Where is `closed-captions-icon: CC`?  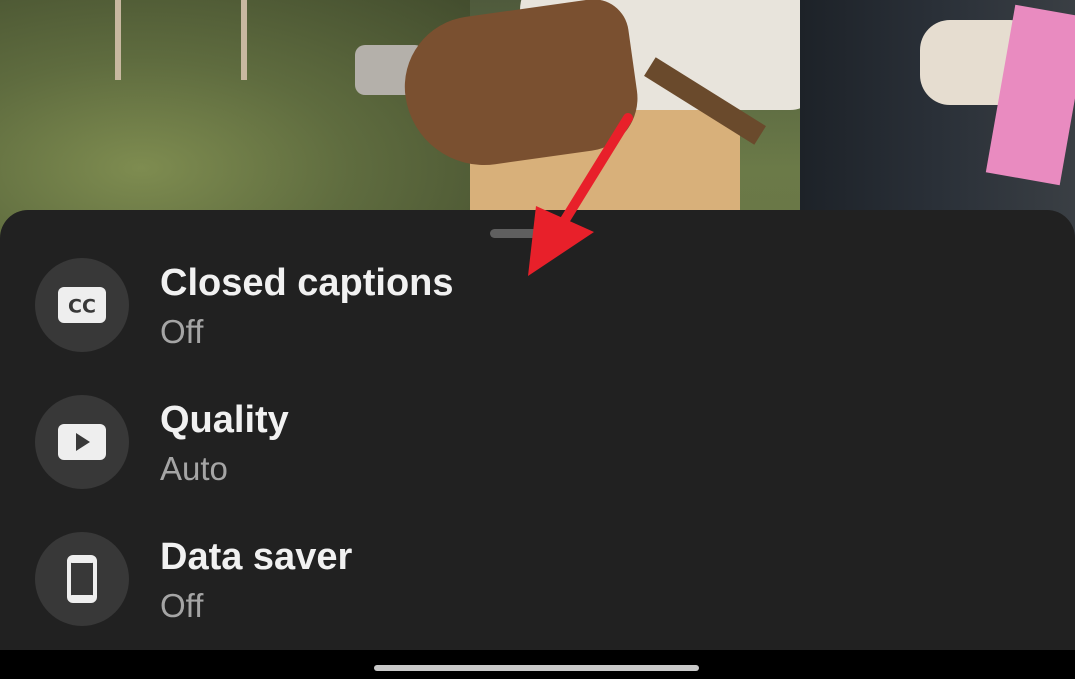 closed-captions-icon: CC is located at coordinates (82, 305).